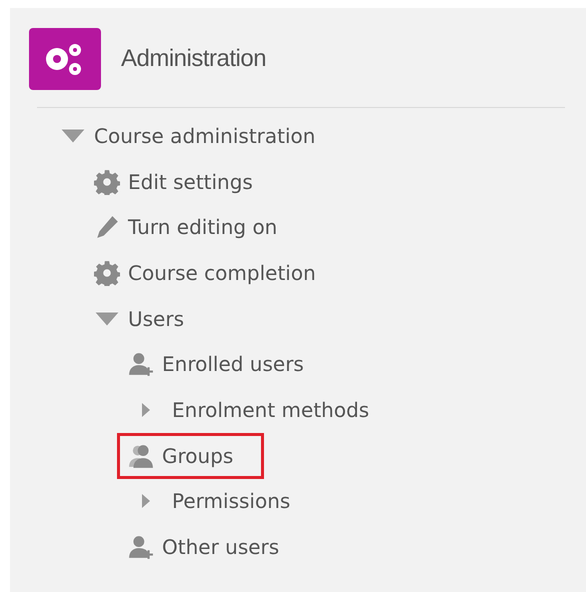  Describe the element at coordinates (271, 410) in the screenshot. I see `tree-node: Enrolment methods` at that location.